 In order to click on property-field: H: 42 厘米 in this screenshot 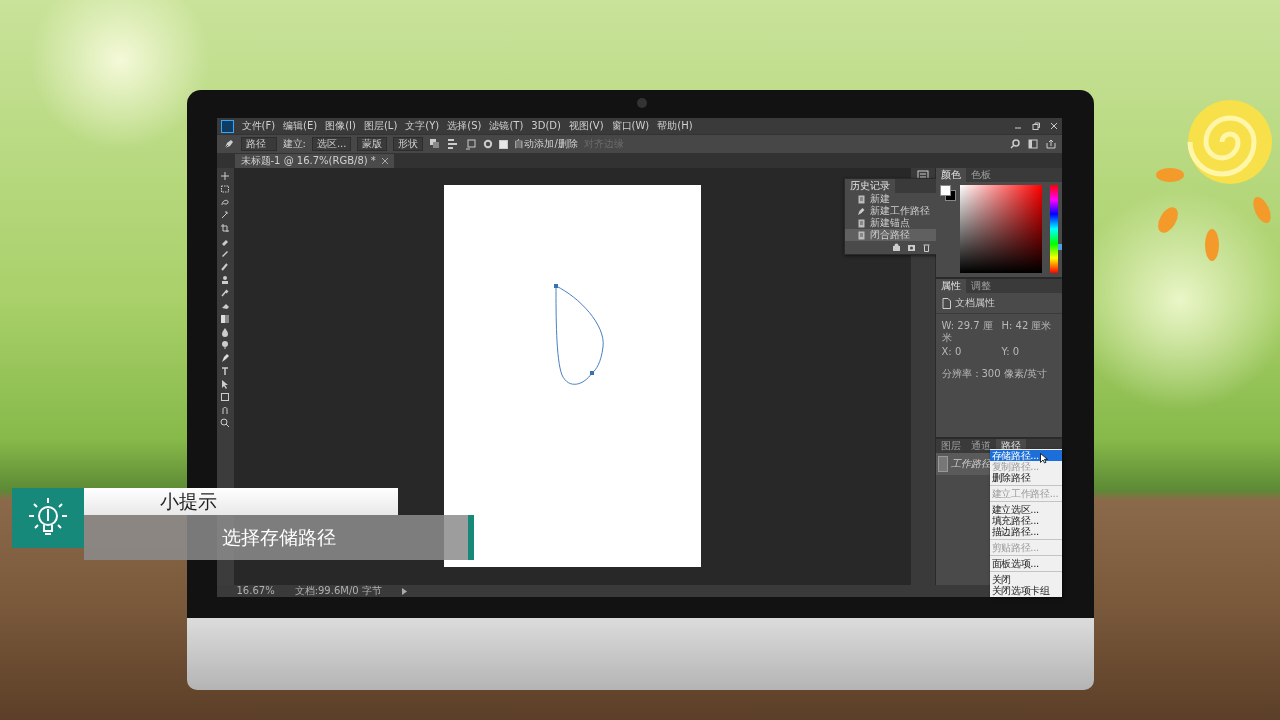, I will do `click(1028, 332)`.